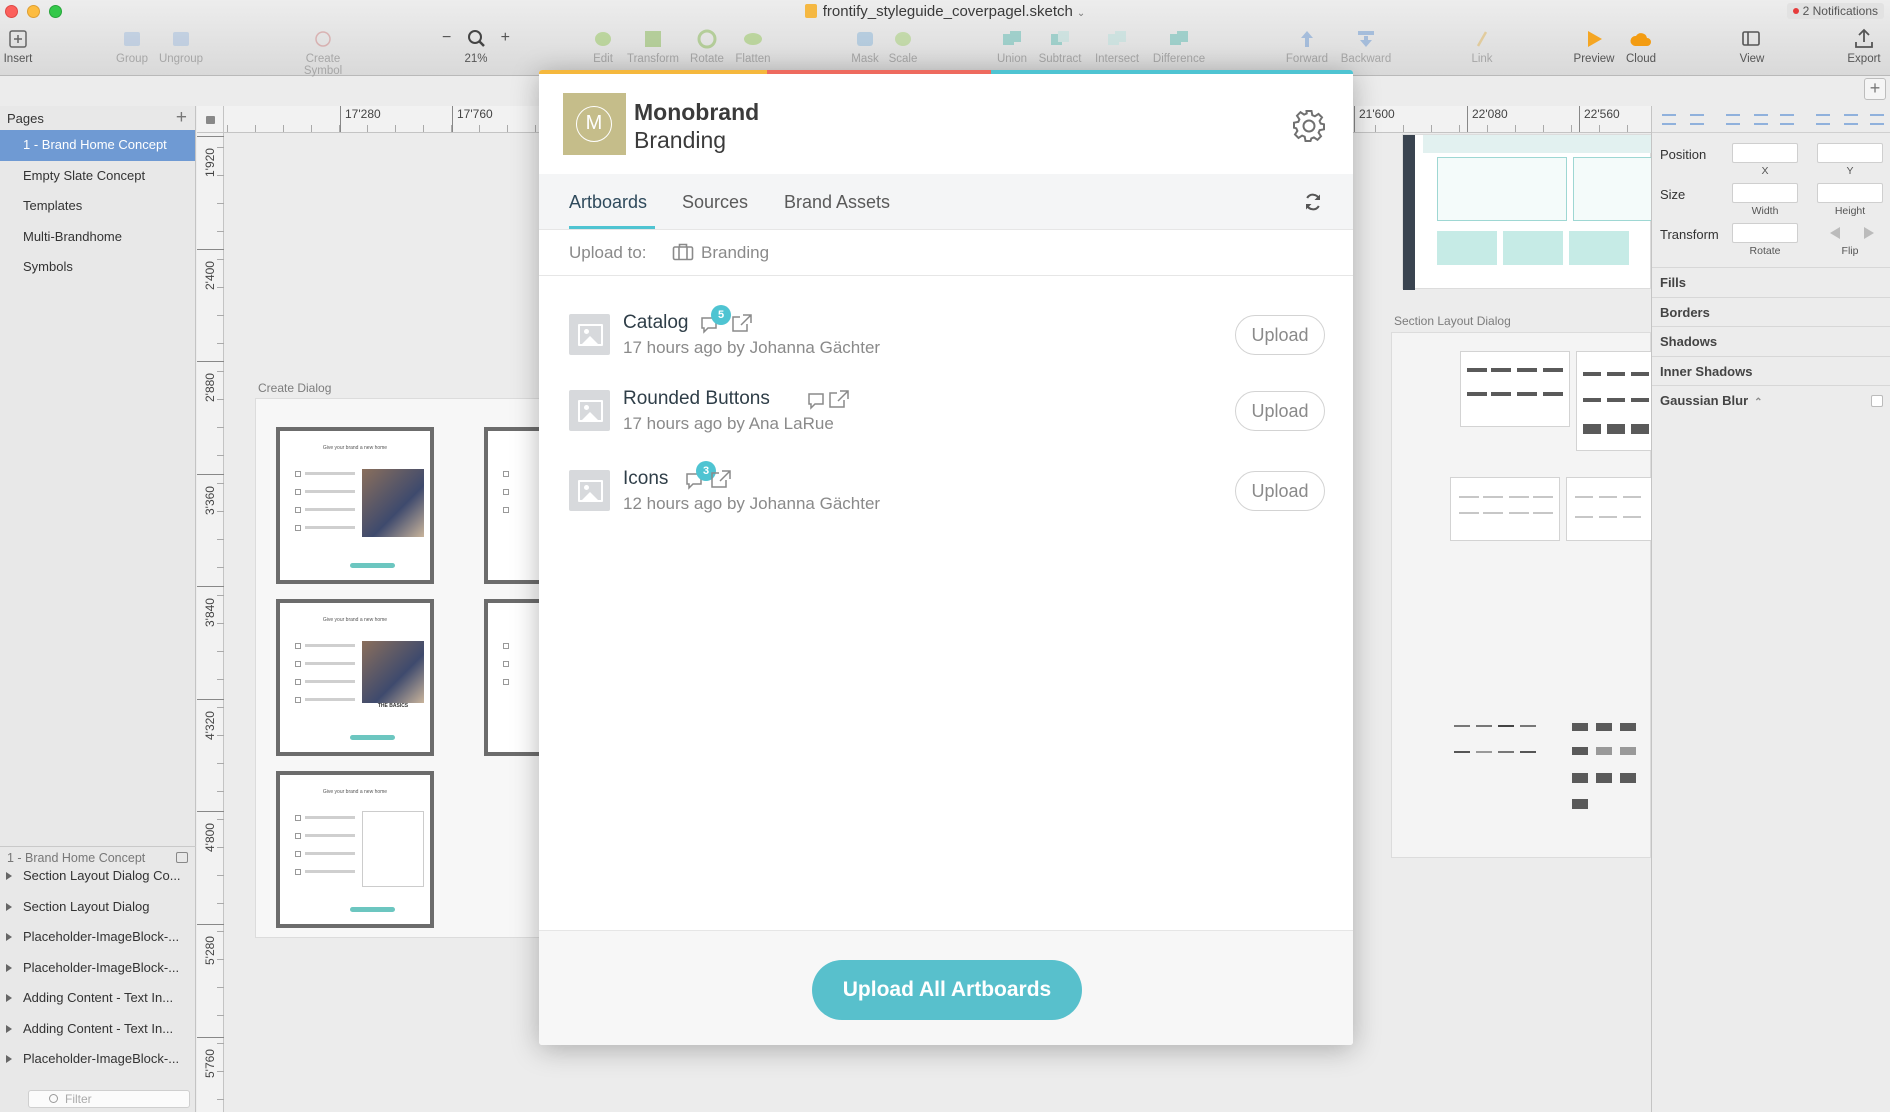  I want to click on page-item: Symbols, so click(97, 267).